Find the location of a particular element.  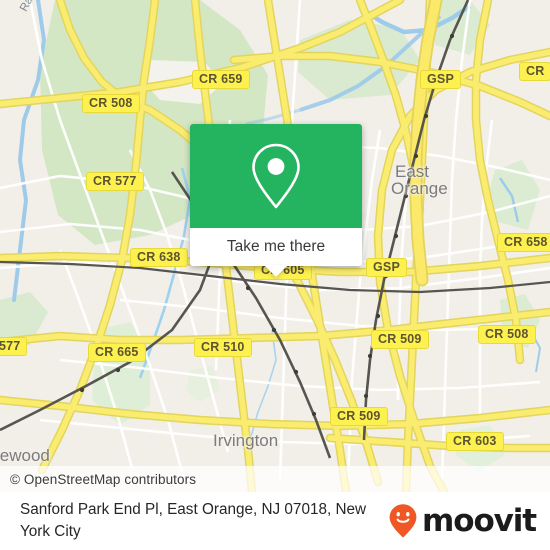

city-label-east-orange: Orange is located at coordinates (419, 188).